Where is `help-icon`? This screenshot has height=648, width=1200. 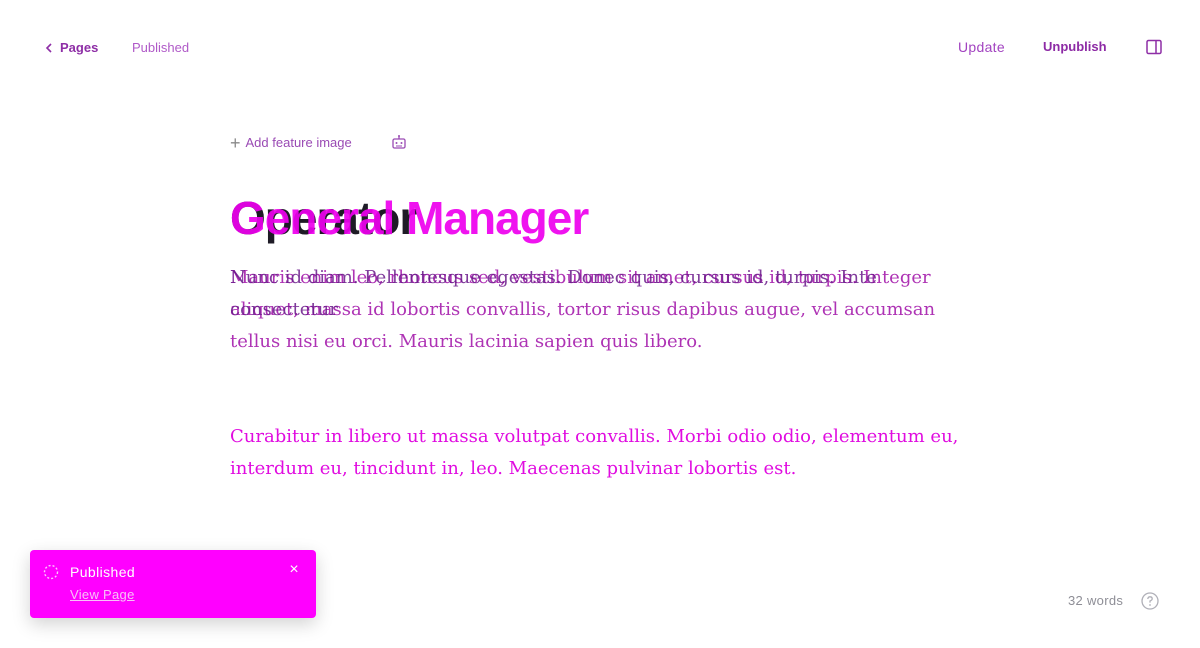 help-icon is located at coordinates (1150, 601).